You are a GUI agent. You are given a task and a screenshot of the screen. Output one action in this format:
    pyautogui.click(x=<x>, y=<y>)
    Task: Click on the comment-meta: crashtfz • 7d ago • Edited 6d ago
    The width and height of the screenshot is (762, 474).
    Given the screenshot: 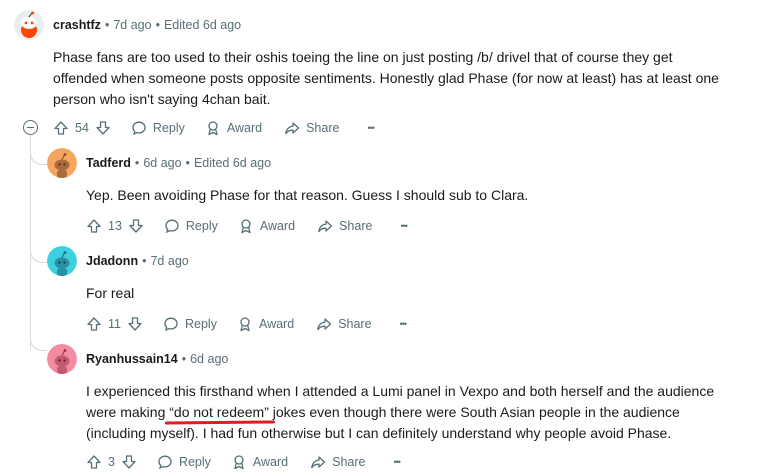 What is the action you would take?
    pyautogui.click(x=147, y=25)
    